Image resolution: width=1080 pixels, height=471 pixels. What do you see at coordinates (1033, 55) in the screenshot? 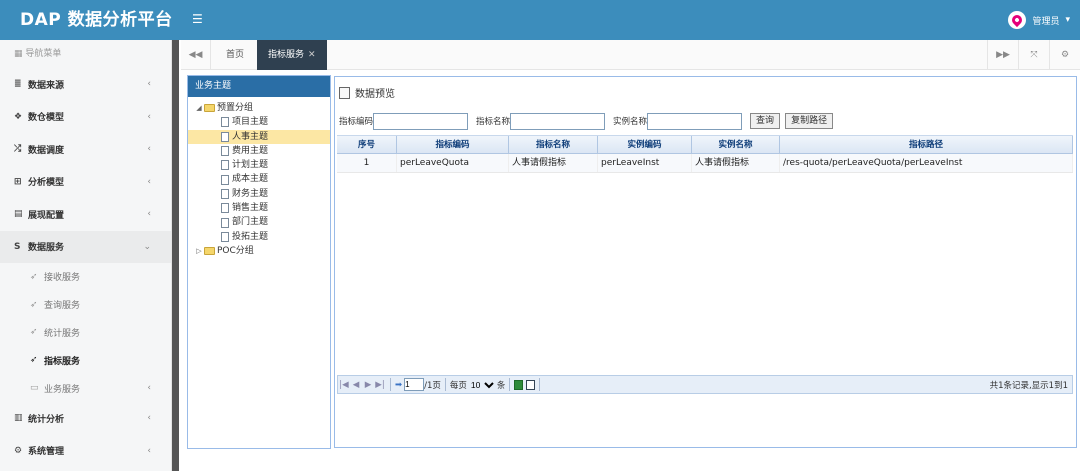
I see `fullscreen-icon: ⤧` at bounding box center [1033, 55].